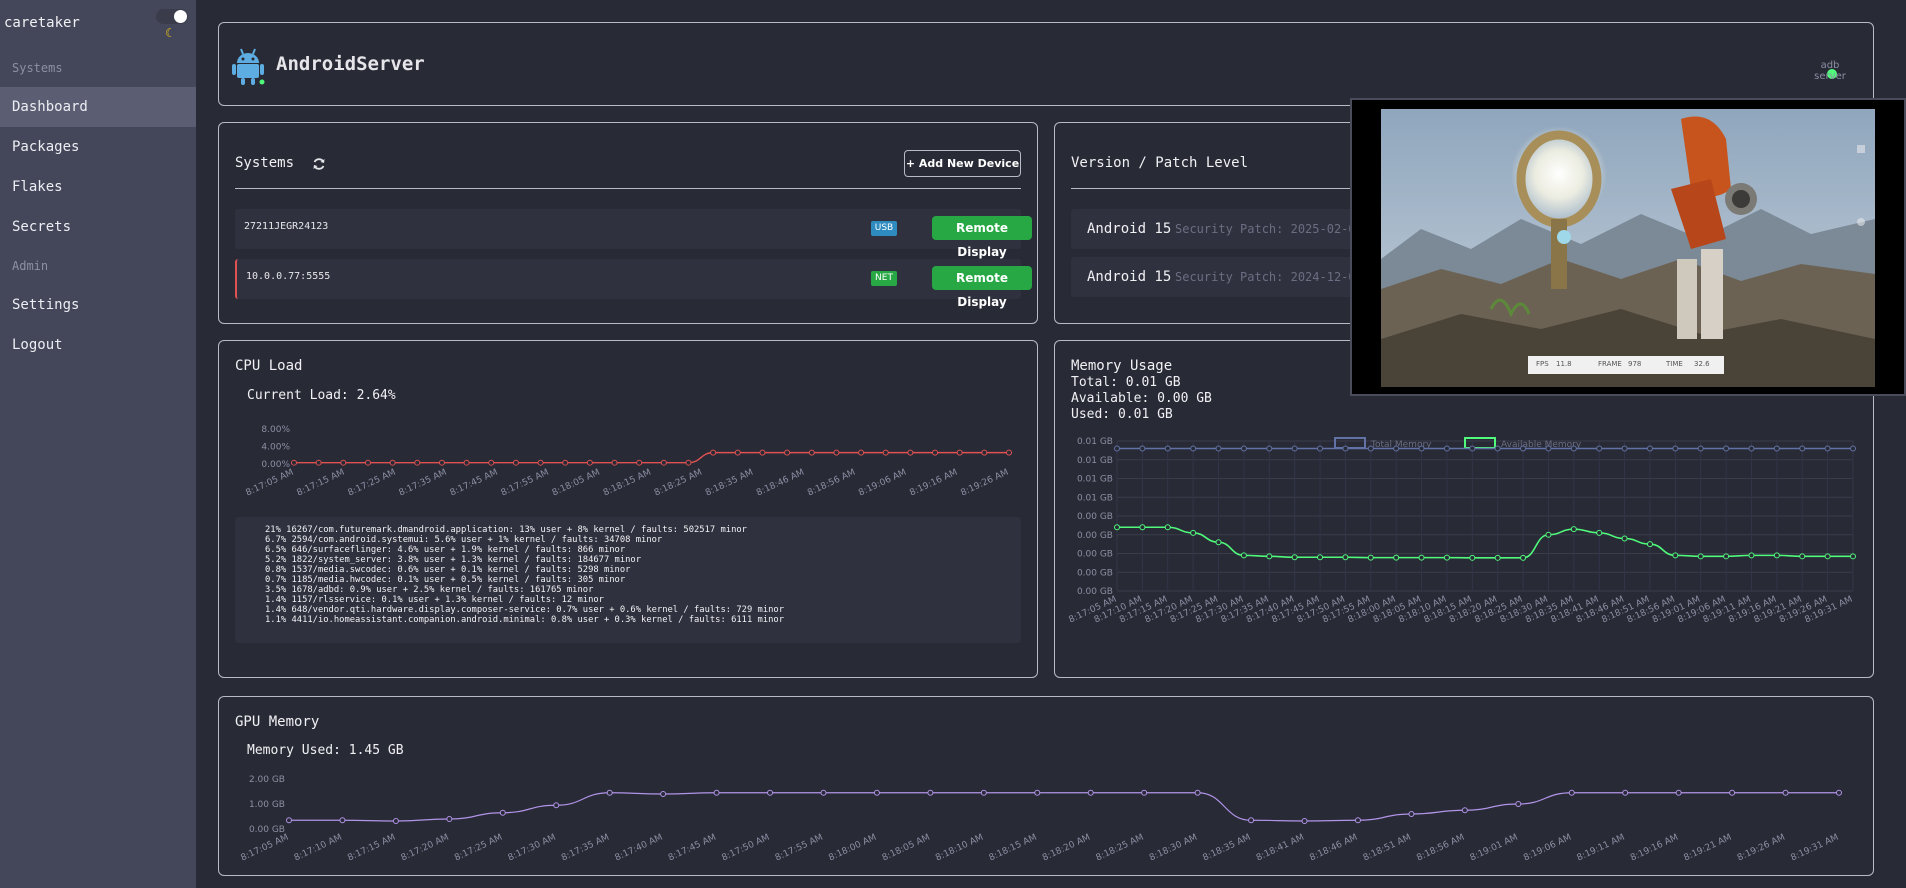  What do you see at coordinates (959, 848) in the screenshot?
I see `x-tick-label: 8:18:10 AM` at bounding box center [959, 848].